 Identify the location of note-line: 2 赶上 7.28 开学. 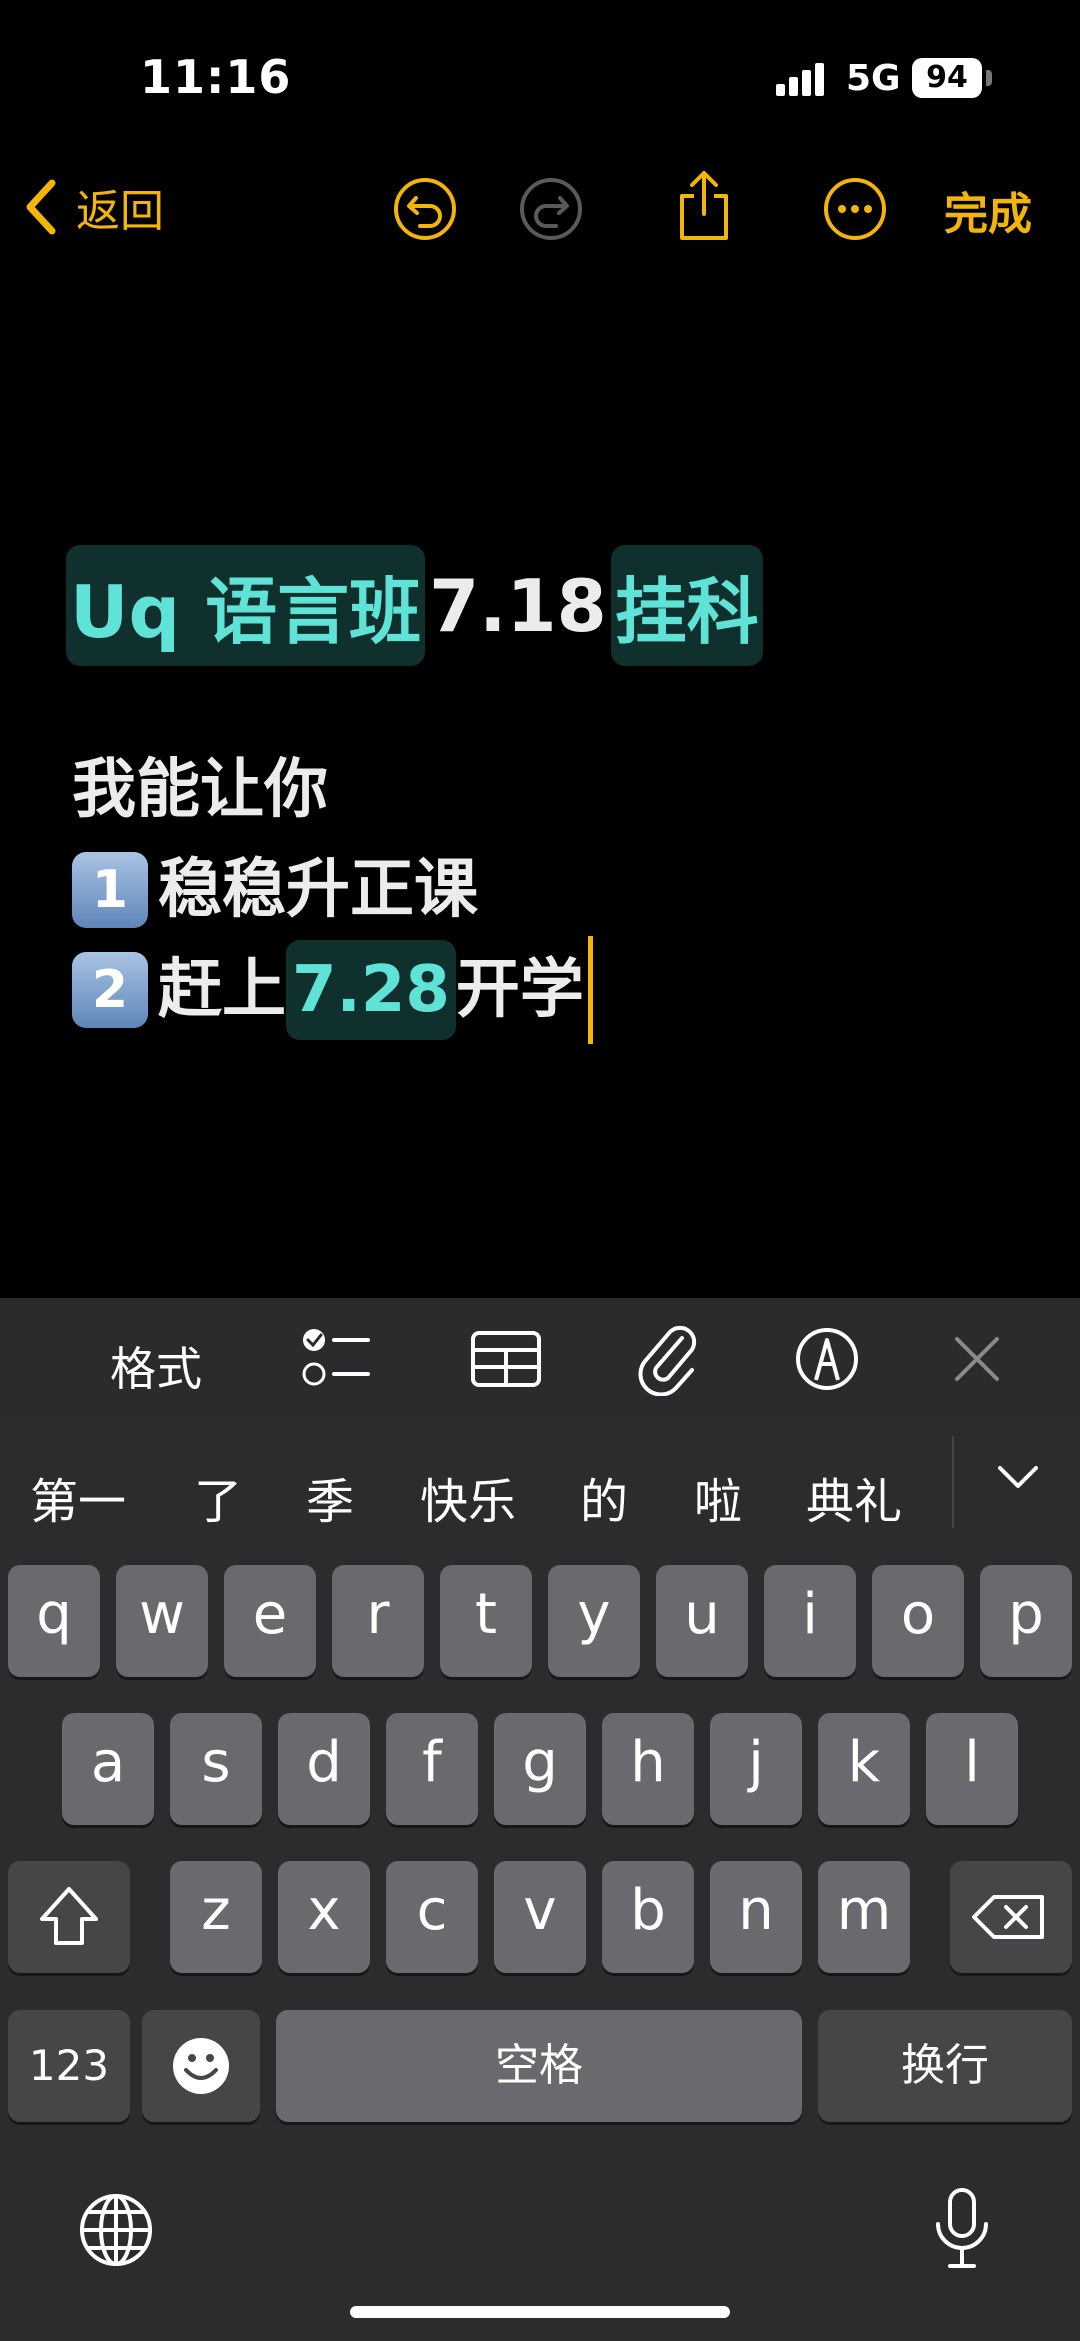
(332, 990).